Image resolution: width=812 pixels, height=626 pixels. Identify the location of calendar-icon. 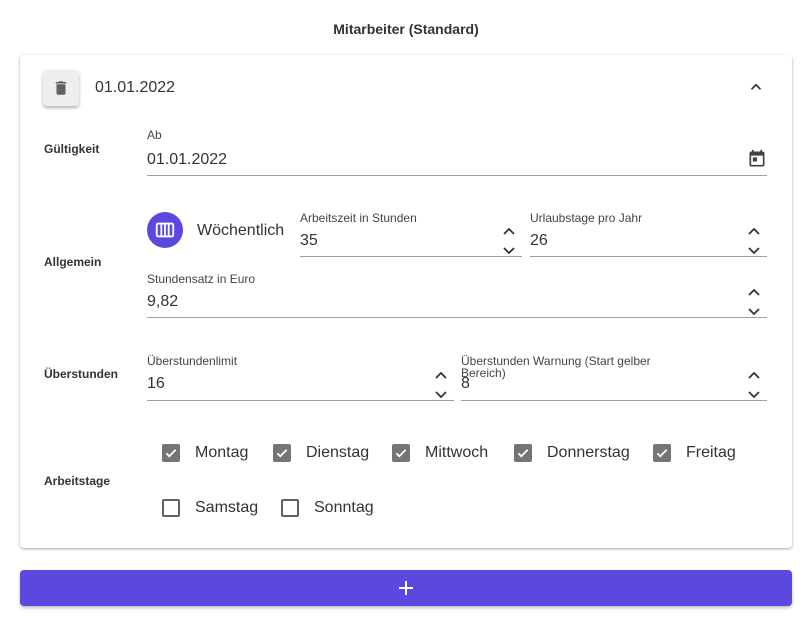
(757, 159).